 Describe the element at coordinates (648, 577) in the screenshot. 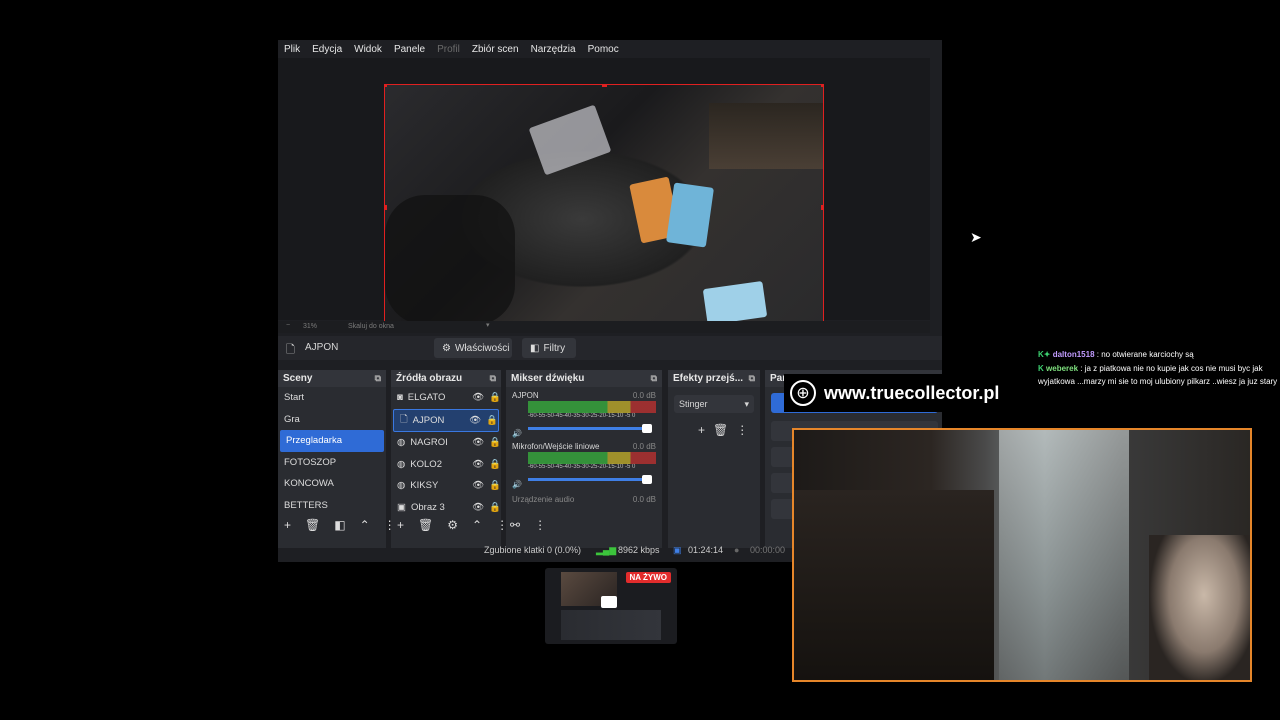

I see `live-badge: NA ŻYWO` at that location.